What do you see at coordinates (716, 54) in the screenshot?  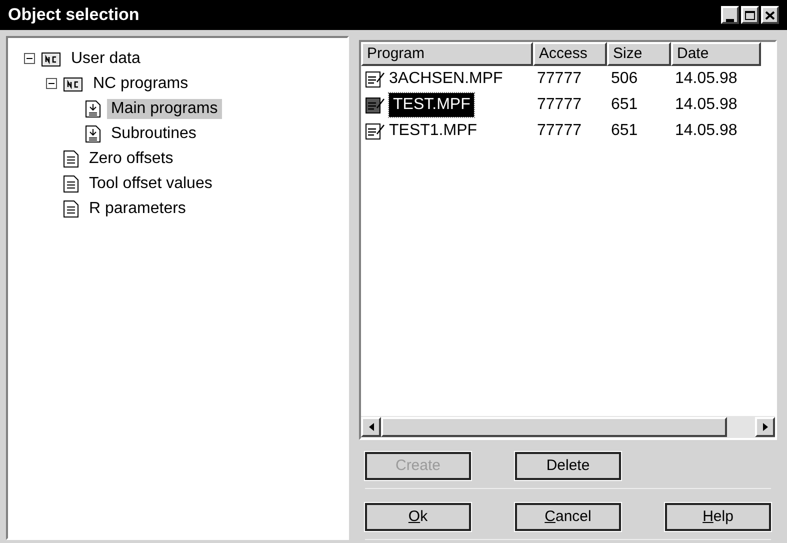 I see `column-header: Date` at bounding box center [716, 54].